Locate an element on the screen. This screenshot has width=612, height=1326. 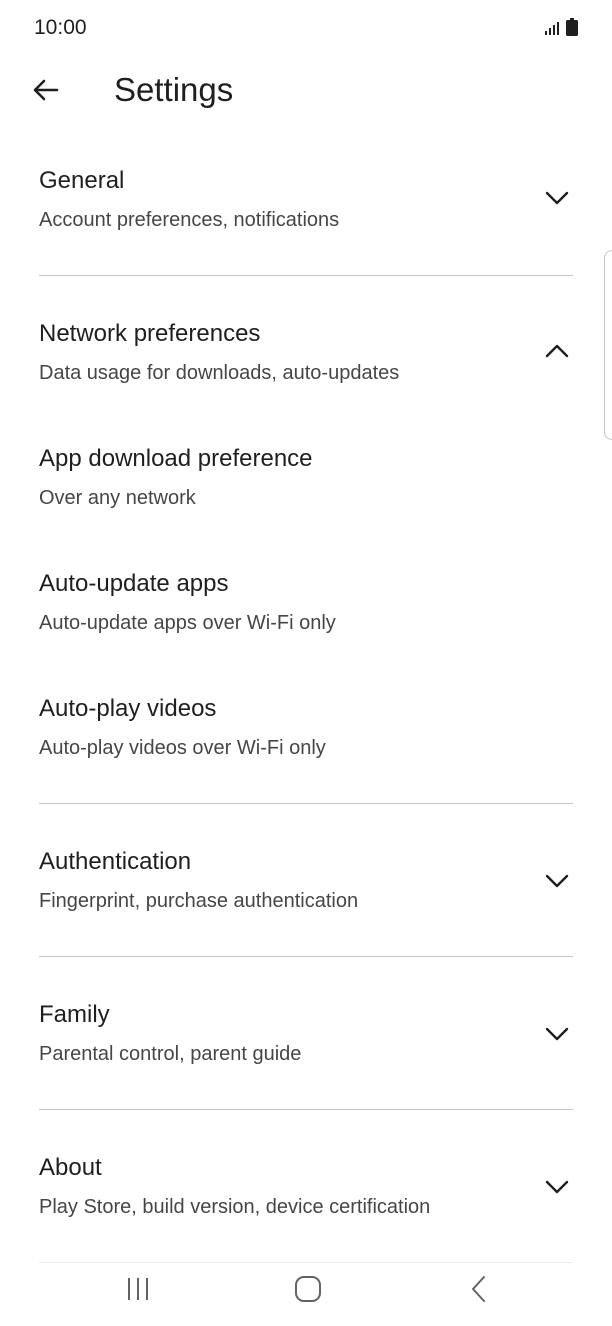
scrollbar is located at coordinates (608, 345).